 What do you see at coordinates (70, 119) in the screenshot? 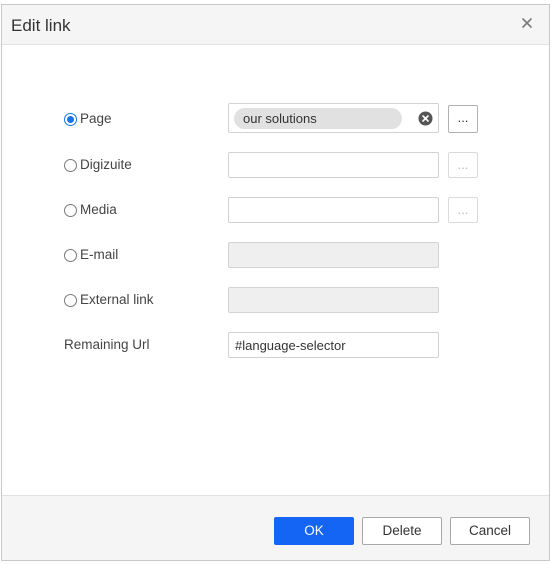
I see `page-radio` at bounding box center [70, 119].